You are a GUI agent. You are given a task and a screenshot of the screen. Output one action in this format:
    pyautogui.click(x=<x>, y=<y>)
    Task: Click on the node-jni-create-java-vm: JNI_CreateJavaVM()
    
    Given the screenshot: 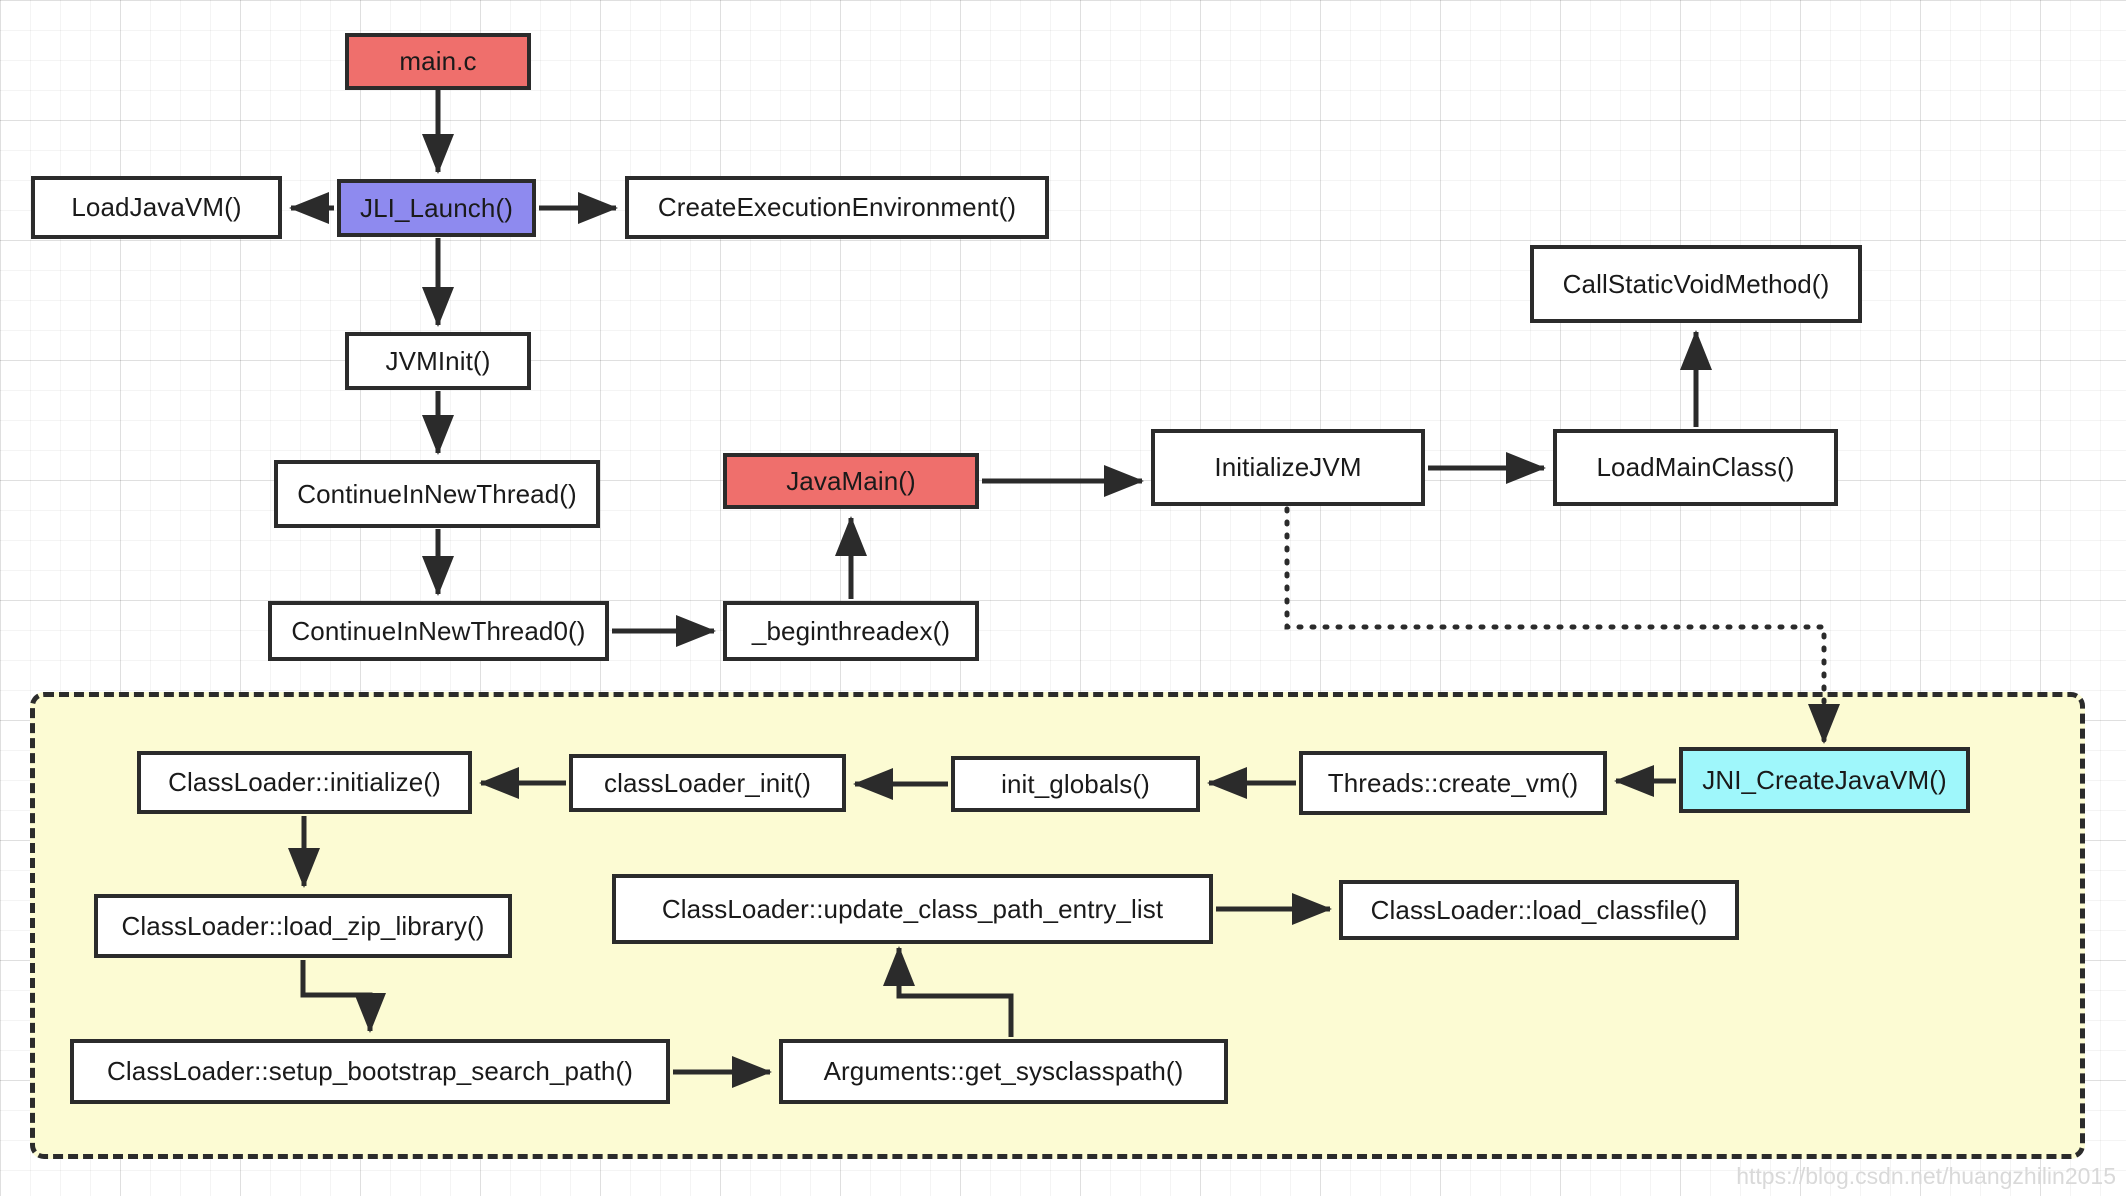 What is the action you would take?
    pyautogui.click(x=1824, y=780)
    